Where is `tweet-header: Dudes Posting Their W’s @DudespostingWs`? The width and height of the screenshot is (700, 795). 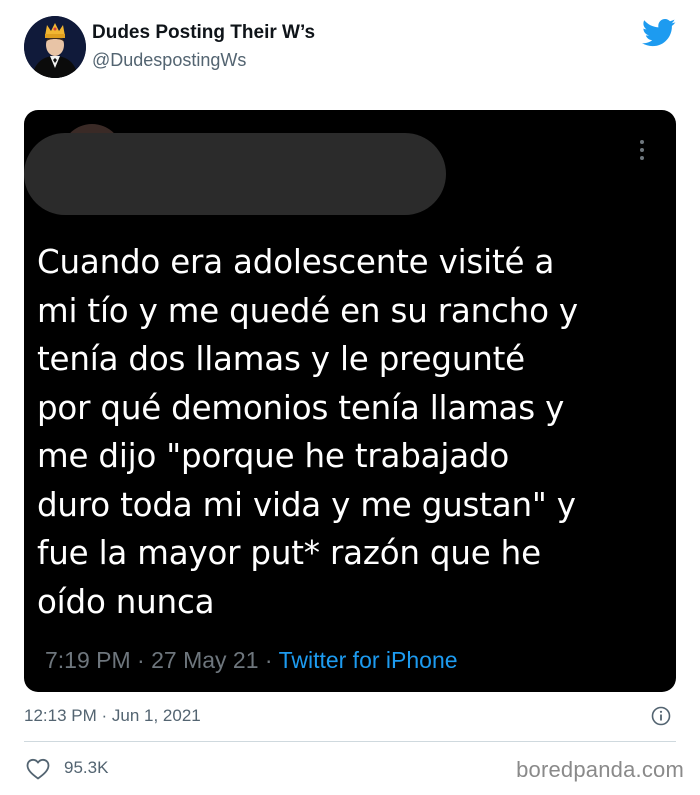 tweet-header: Dudes Posting Their W’s @DudespostingWs is located at coordinates (354, 49).